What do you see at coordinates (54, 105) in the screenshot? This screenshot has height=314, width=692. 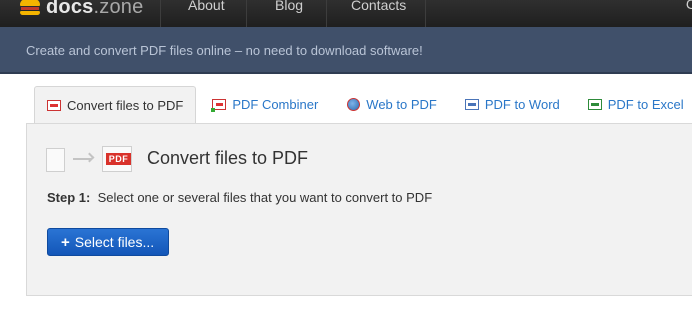 I see `pdf-file-icon` at bounding box center [54, 105].